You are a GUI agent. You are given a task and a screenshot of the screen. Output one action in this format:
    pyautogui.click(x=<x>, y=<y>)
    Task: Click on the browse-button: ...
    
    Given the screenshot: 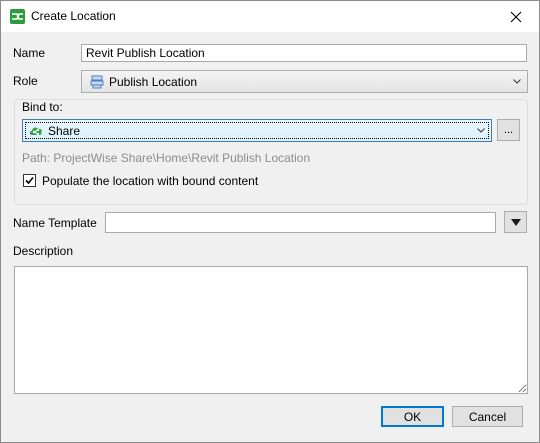 What is the action you would take?
    pyautogui.click(x=508, y=130)
    